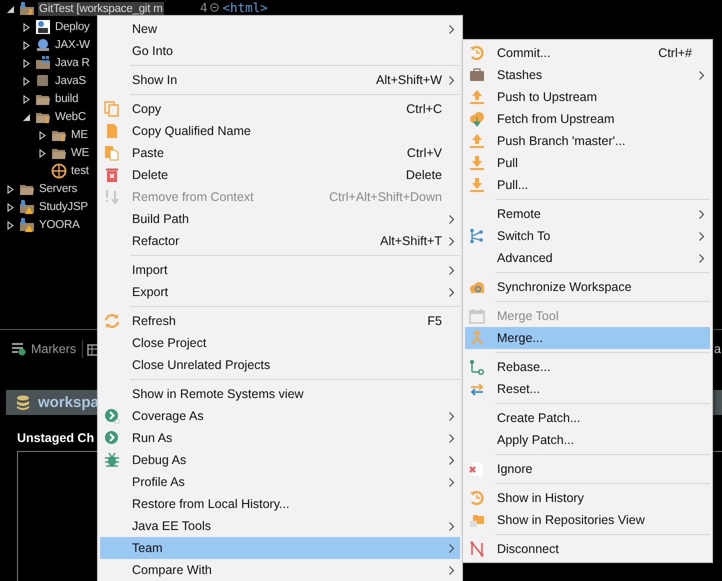  What do you see at coordinates (587, 498) in the screenshot?
I see `menu-item: Show in History` at bounding box center [587, 498].